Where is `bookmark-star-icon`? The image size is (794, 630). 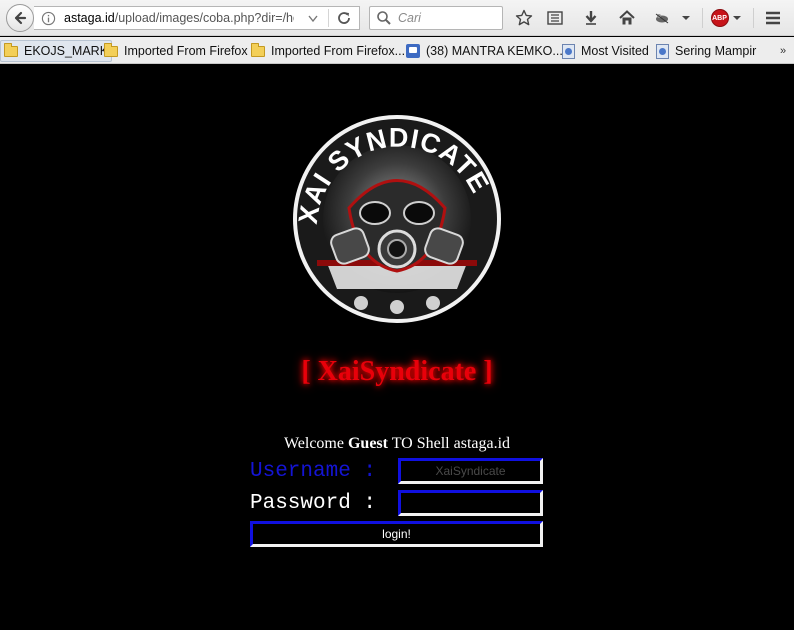 bookmark-star-icon is located at coordinates (524, 18).